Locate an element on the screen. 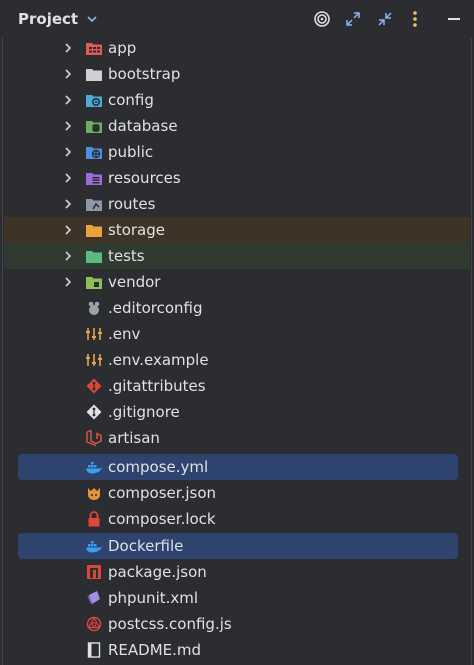  tree-row-label: .gitattributes is located at coordinates (157, 386).